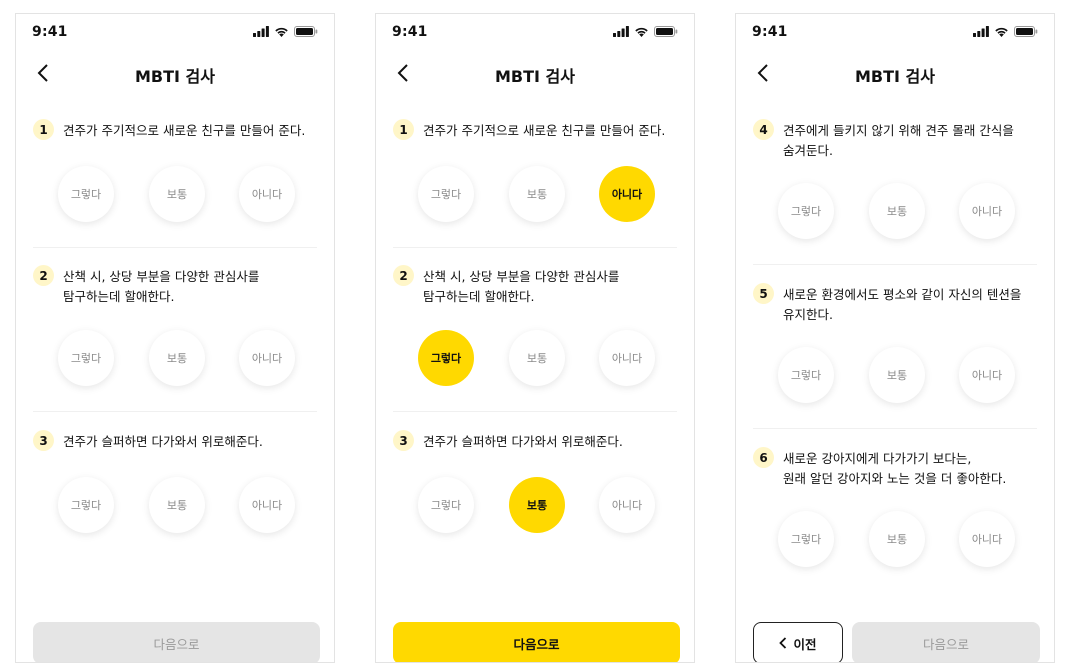 This screenshot has height=670, width=1069. What do you see at coordinates (898, 140) in the screenshot?
I see `question-text: 견주에게 들키지 않기 위해 견주 몰래 간식을 숨겨둔다.` at bounding box center [898, 140].